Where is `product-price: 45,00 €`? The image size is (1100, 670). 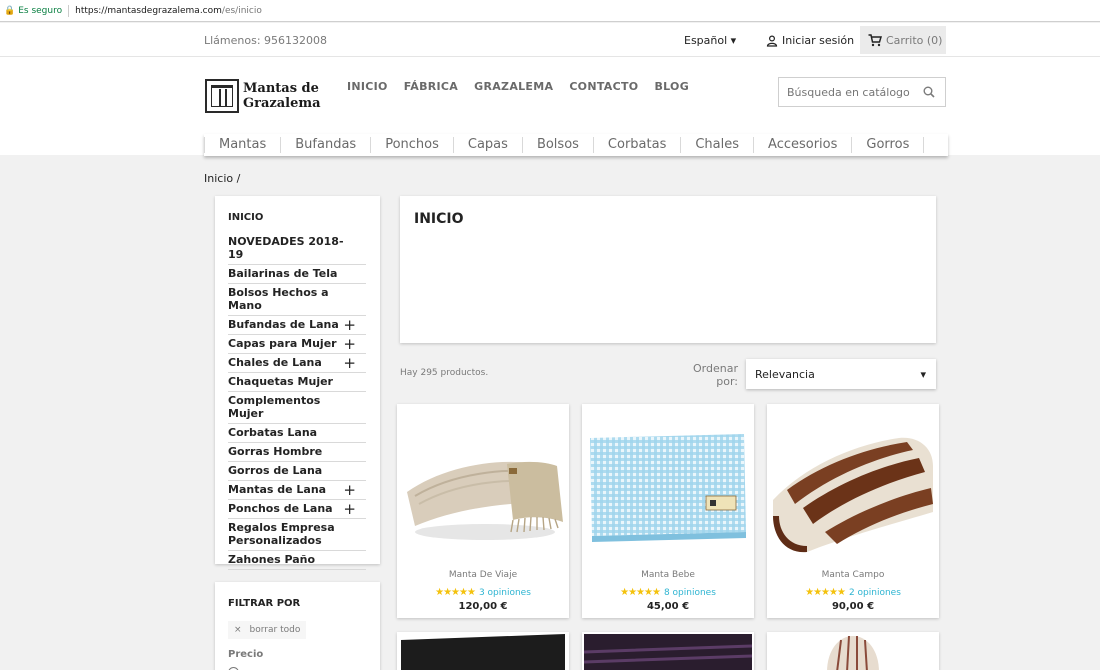
product-price: 45,00 € is located at coordinates (668, 606).